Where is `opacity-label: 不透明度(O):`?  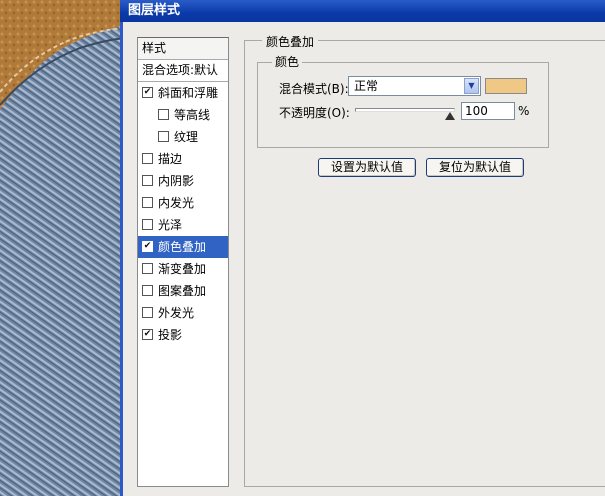
opacity-label: 不透明度(O): is located at coordinates (314, 113).